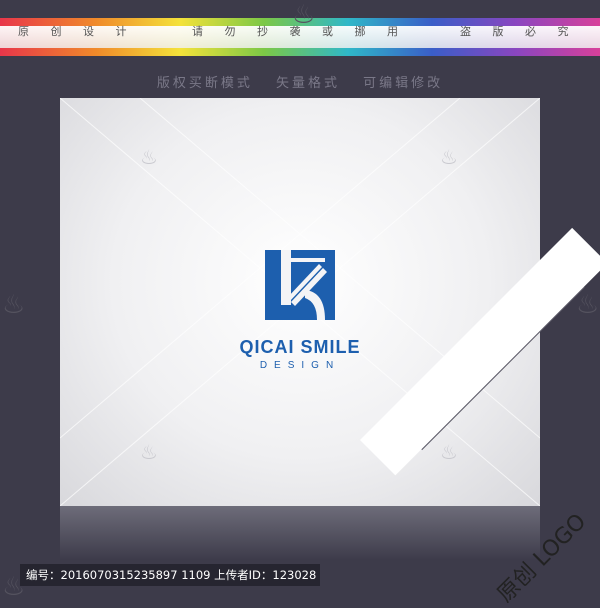 Image resolution: width=600 pixels, height=608 pixels. Describe the element at coordinates (204, 83) in the screenshot. I see `feature-copyright: 版权买断模式` at that location.